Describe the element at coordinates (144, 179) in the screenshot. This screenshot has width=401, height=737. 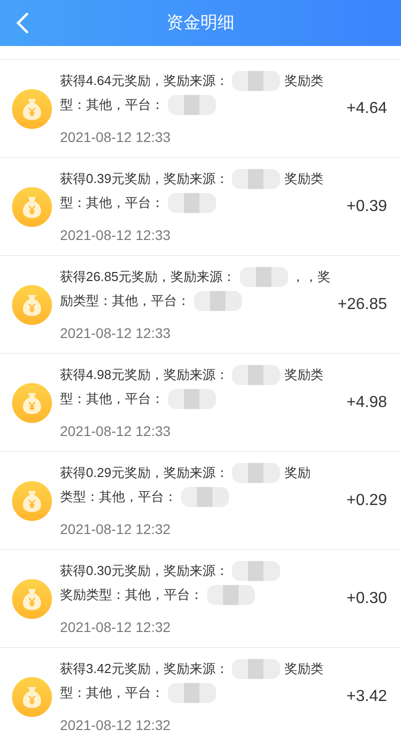
I see `reward-description: 获得0.39元奖励，奖励来源：` at that location.